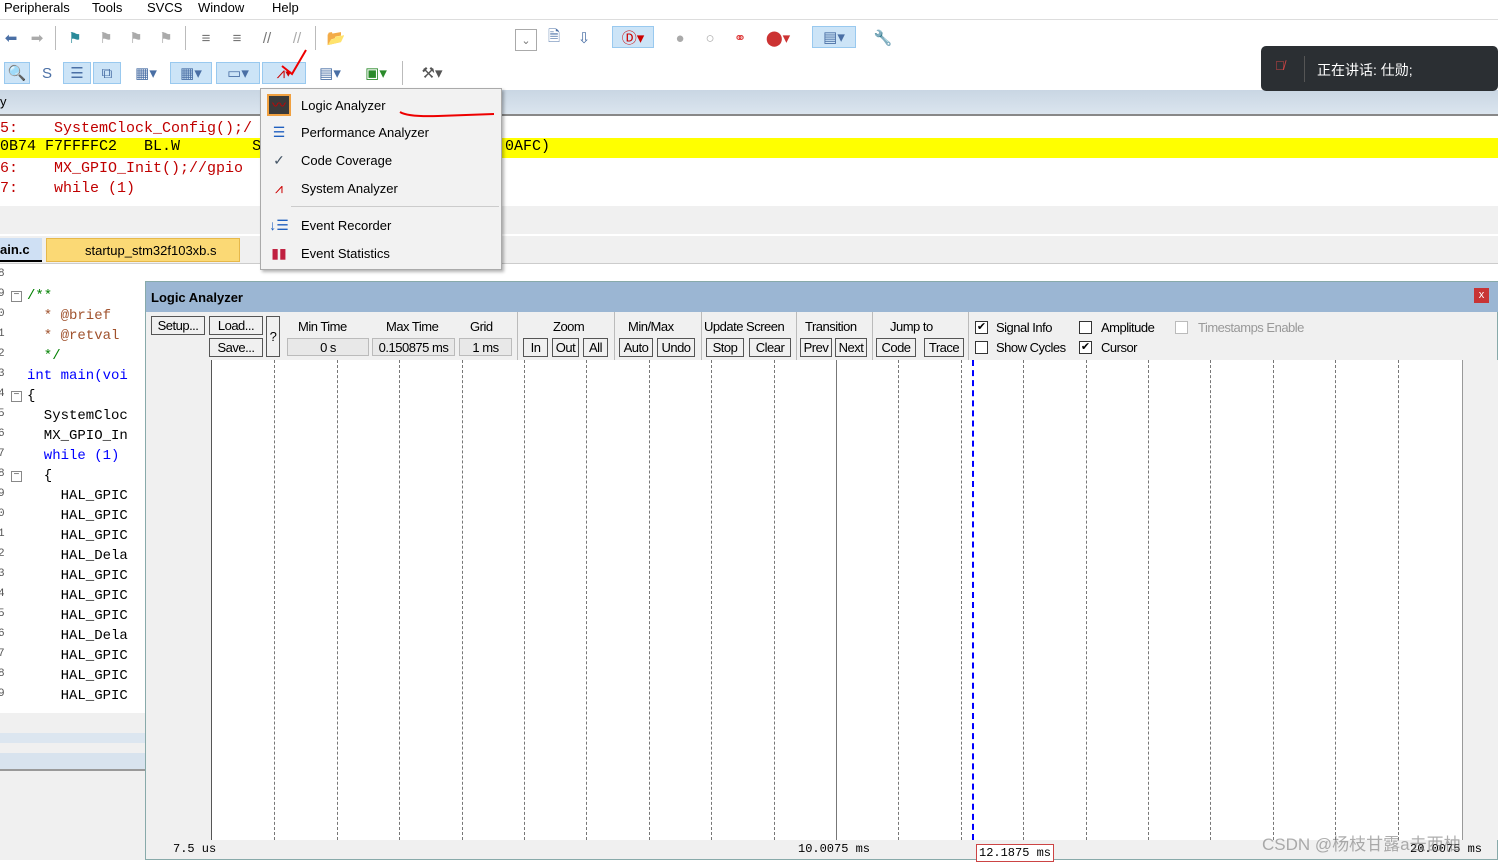 This screenshot has width=1498, height=862. I want to click on zoom-all-button: All, so click(595, 347).